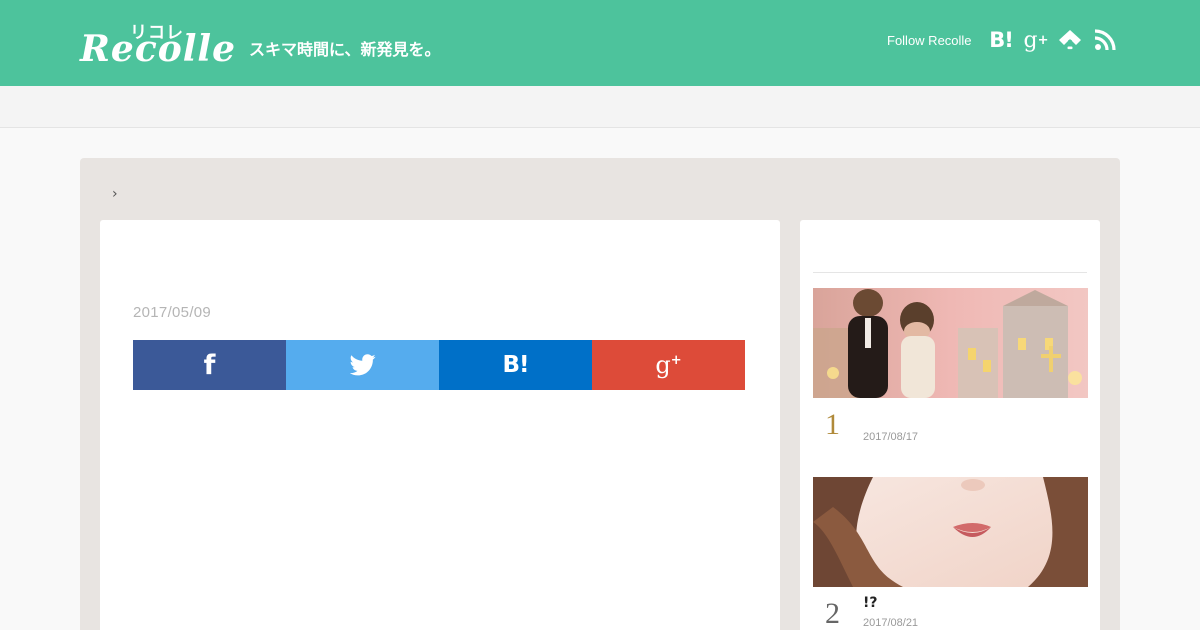  I want to click on feedly-icon, so click(1070, 40).